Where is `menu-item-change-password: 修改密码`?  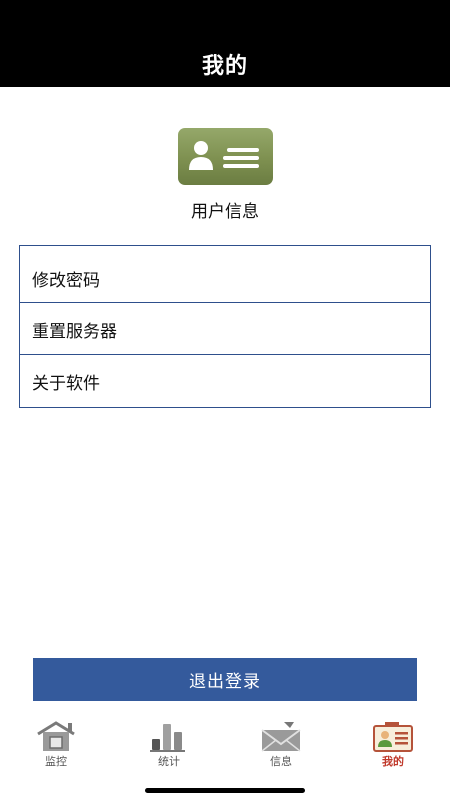 menu-item-change-password: 修改密码 is located at coordinates (225, 278).